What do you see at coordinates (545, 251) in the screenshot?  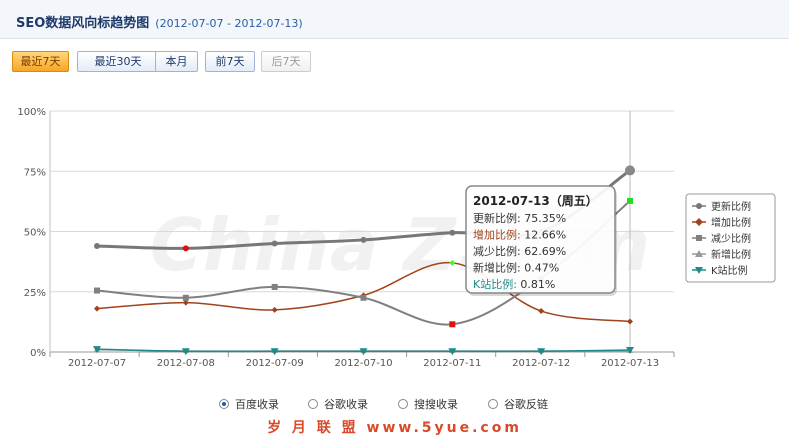 I see `tooltip-row-value: 62.69%` at bounding box center [545, 251].